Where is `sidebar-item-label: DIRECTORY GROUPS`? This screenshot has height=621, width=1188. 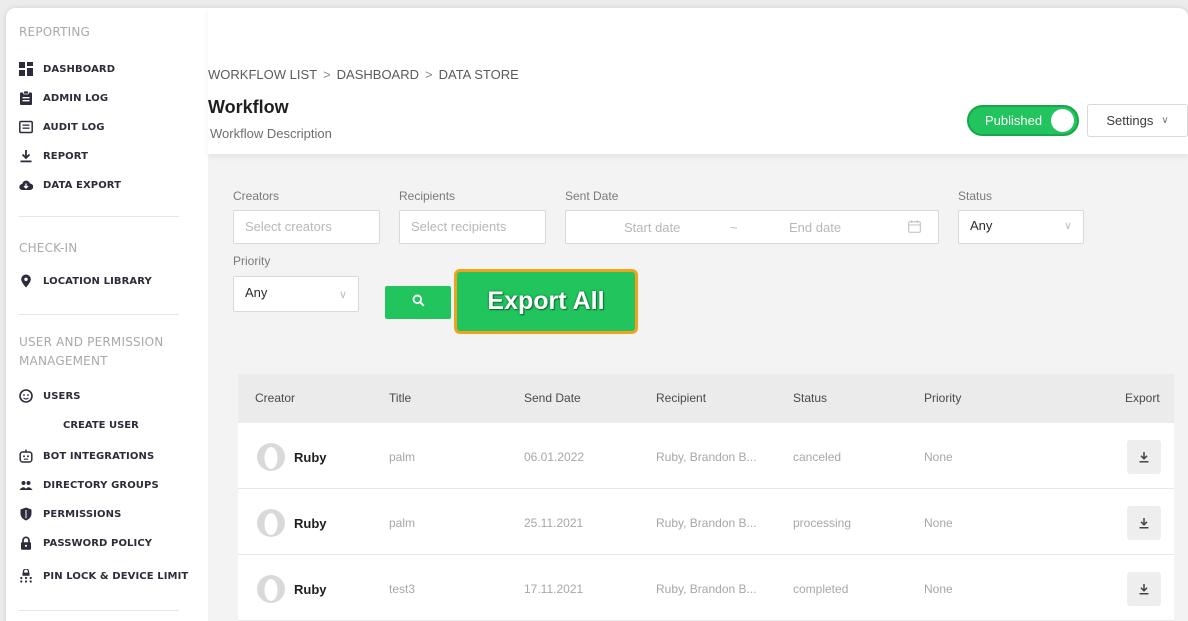
sidebar-item-label: DIRECTORY GROUPS is located at coordinates (101, 485).